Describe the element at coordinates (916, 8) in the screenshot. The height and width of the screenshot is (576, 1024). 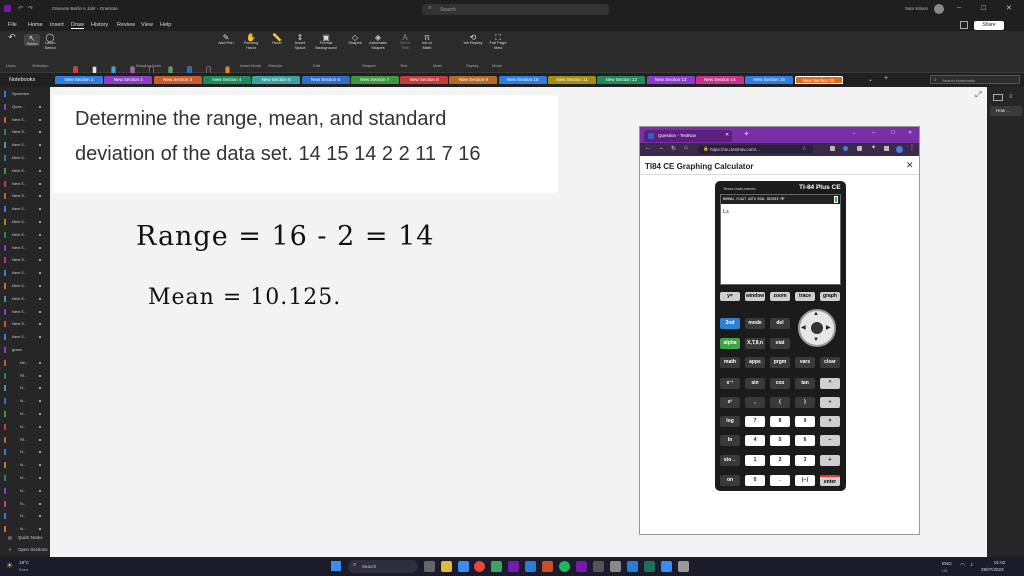
I see `user-name: Sam Kitson` at that location.